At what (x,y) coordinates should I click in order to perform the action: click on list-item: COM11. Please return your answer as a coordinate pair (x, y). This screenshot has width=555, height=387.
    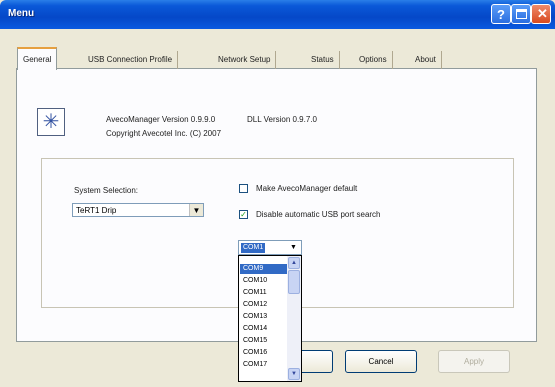
    Looking at the image, I should click on (263, 293).